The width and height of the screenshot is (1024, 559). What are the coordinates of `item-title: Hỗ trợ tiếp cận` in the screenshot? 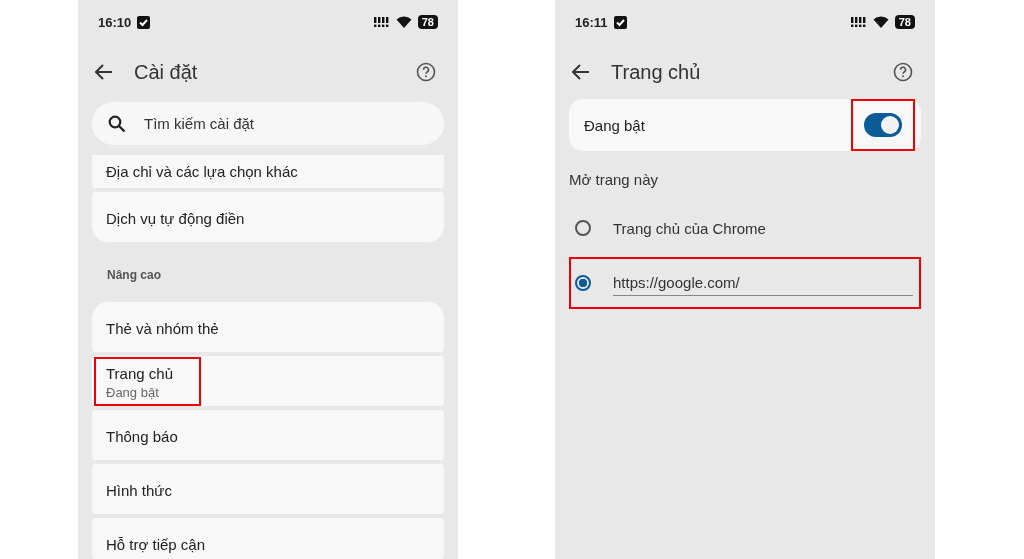 It's located at (156, 544).